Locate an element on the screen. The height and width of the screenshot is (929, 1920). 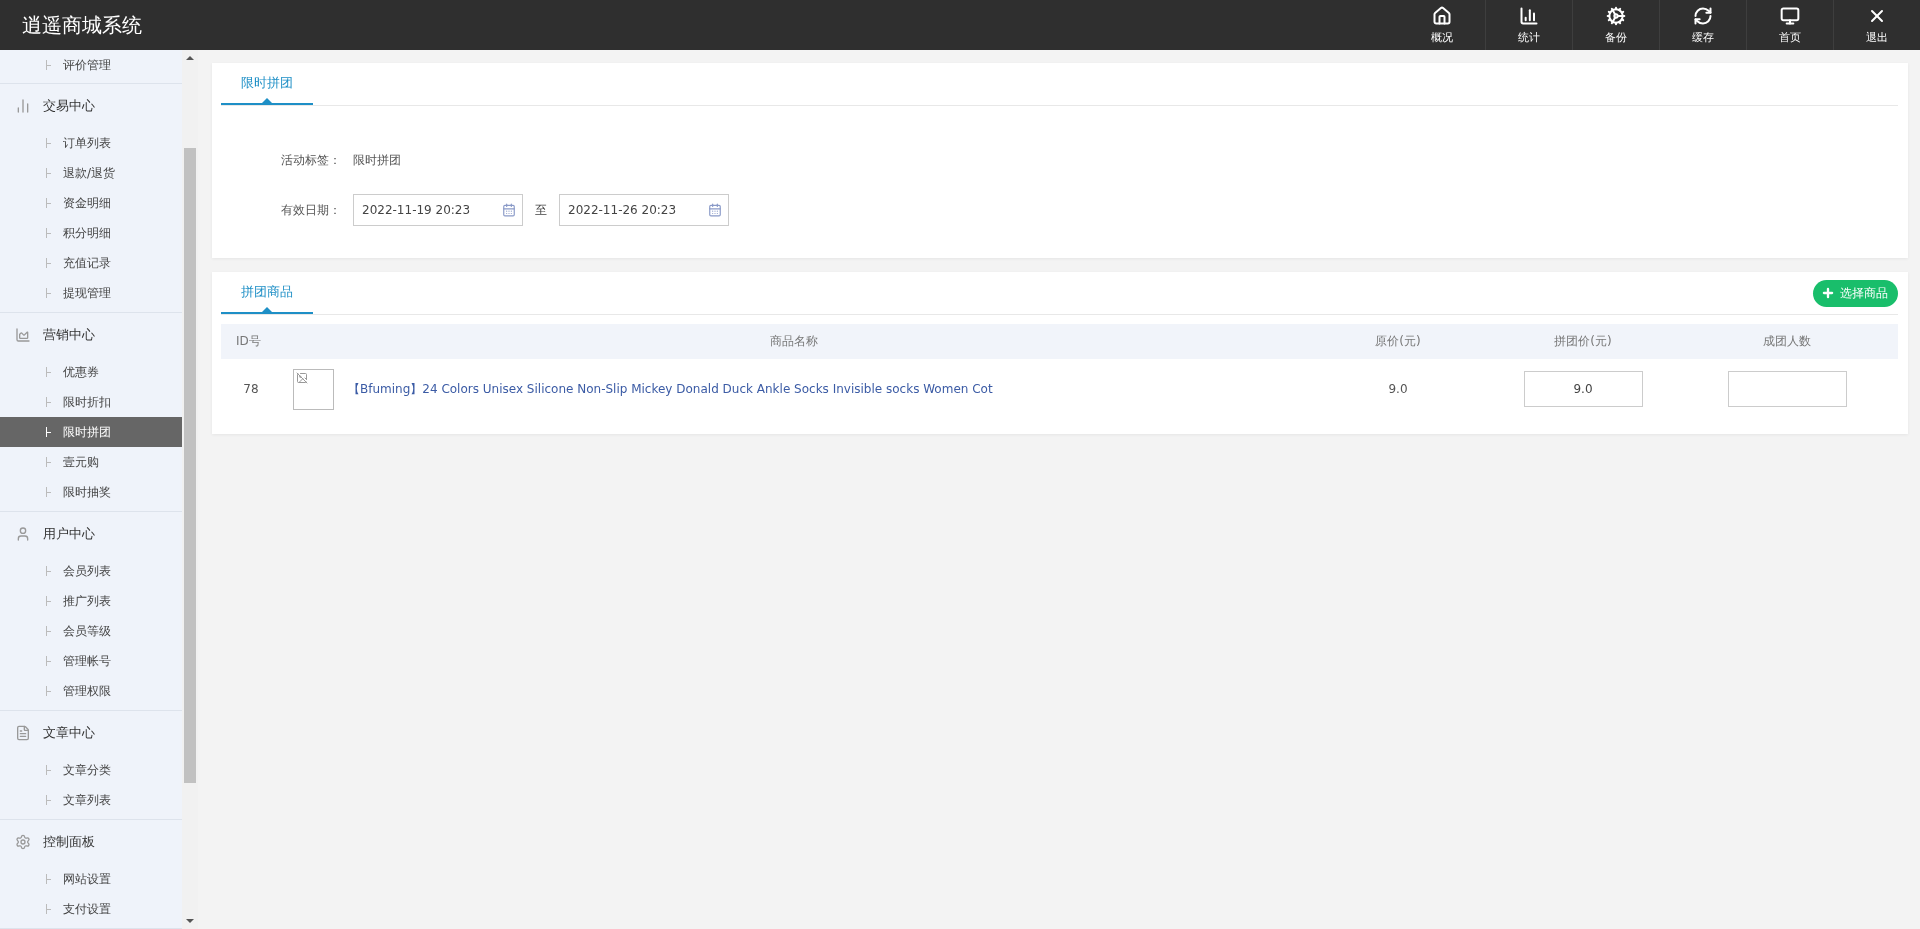
group-size-input is located at coordinates (1787, 389).